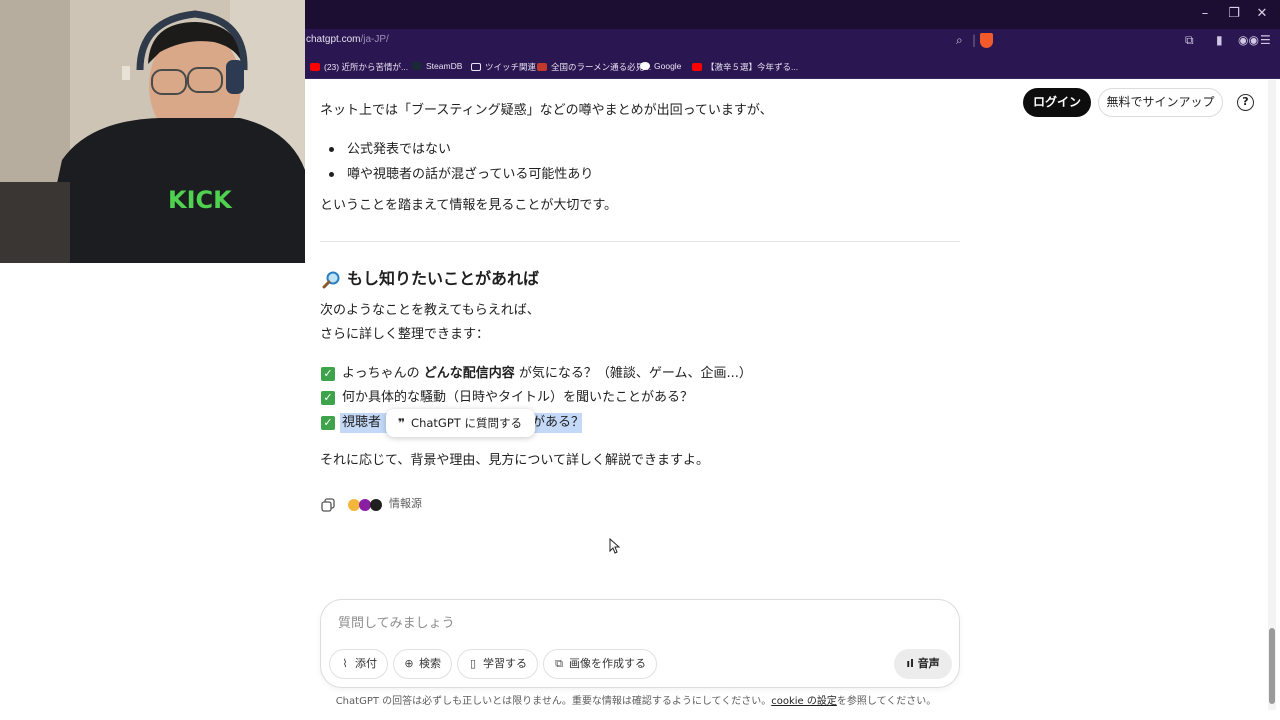 The image size is (1280, 720). What do you see at coordinates (399, 149) in the screenshot?
I see `list-item: 公式発表ではない` at bounding box center [399, 149].